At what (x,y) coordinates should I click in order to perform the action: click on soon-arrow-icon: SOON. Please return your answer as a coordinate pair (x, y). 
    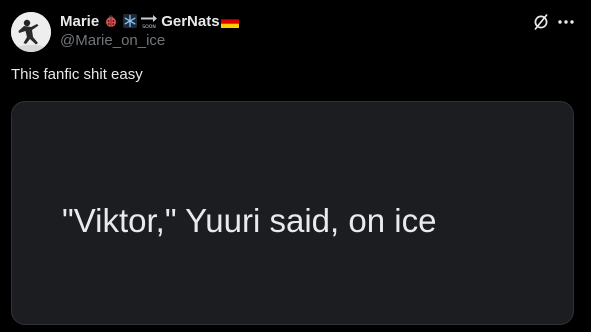
    Looking at the image, I should click on (149, 21).